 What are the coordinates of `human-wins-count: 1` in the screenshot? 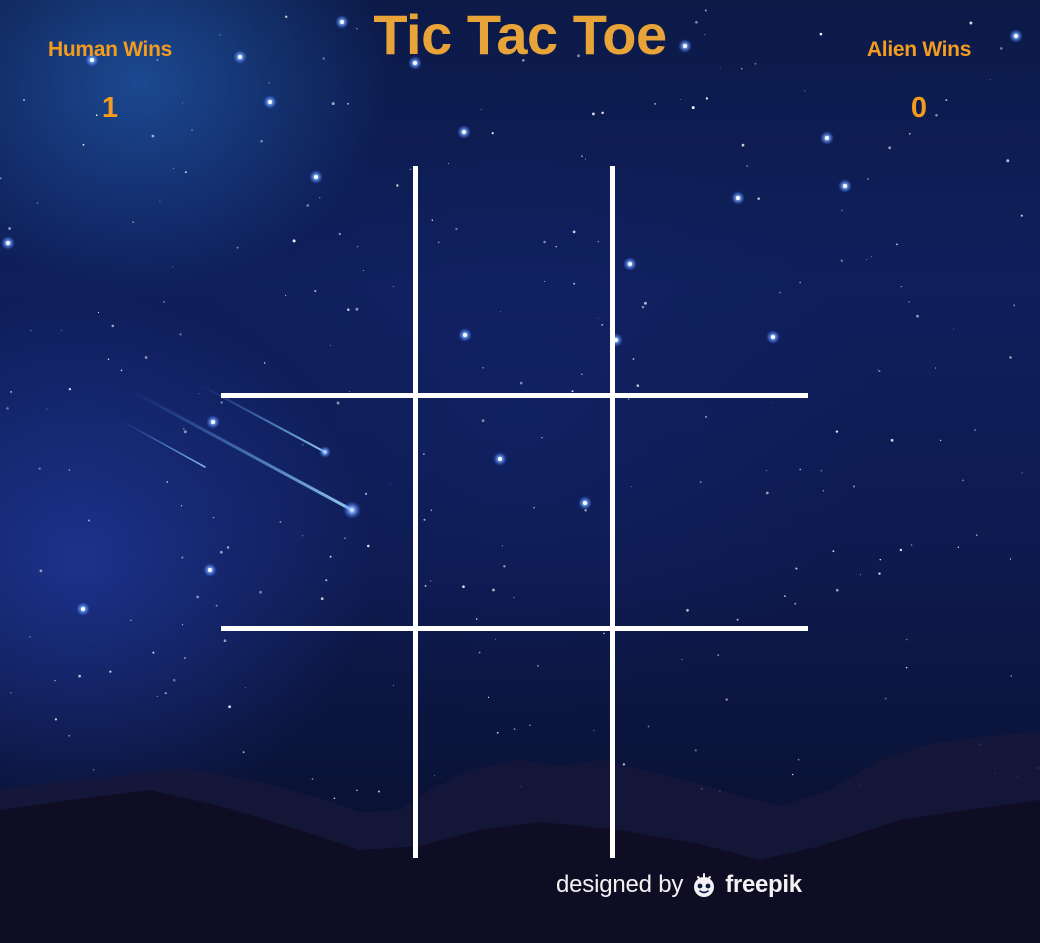 It's located at (110, 108).